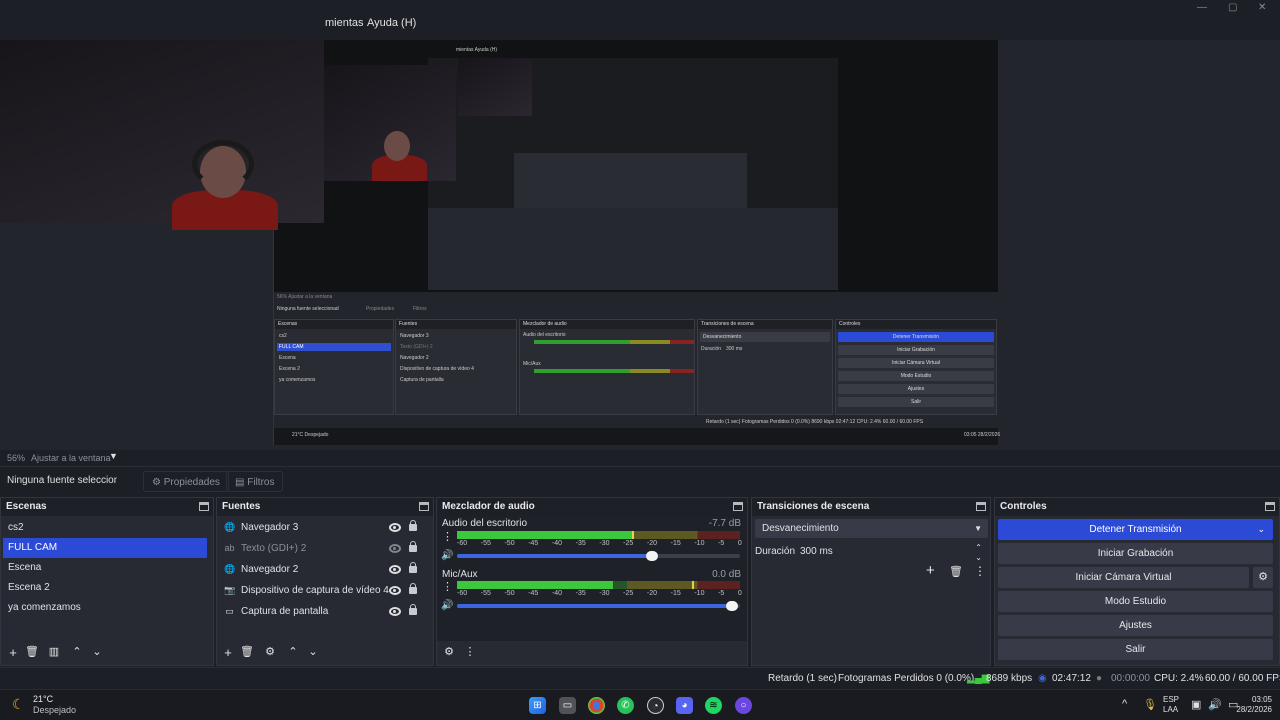 The width and height of the screenshot is (1280, 720). What do you see at coordinates (344, 23) in the screenshot?
I see `menu-tools: mientas` at bounding box center [344, 23].